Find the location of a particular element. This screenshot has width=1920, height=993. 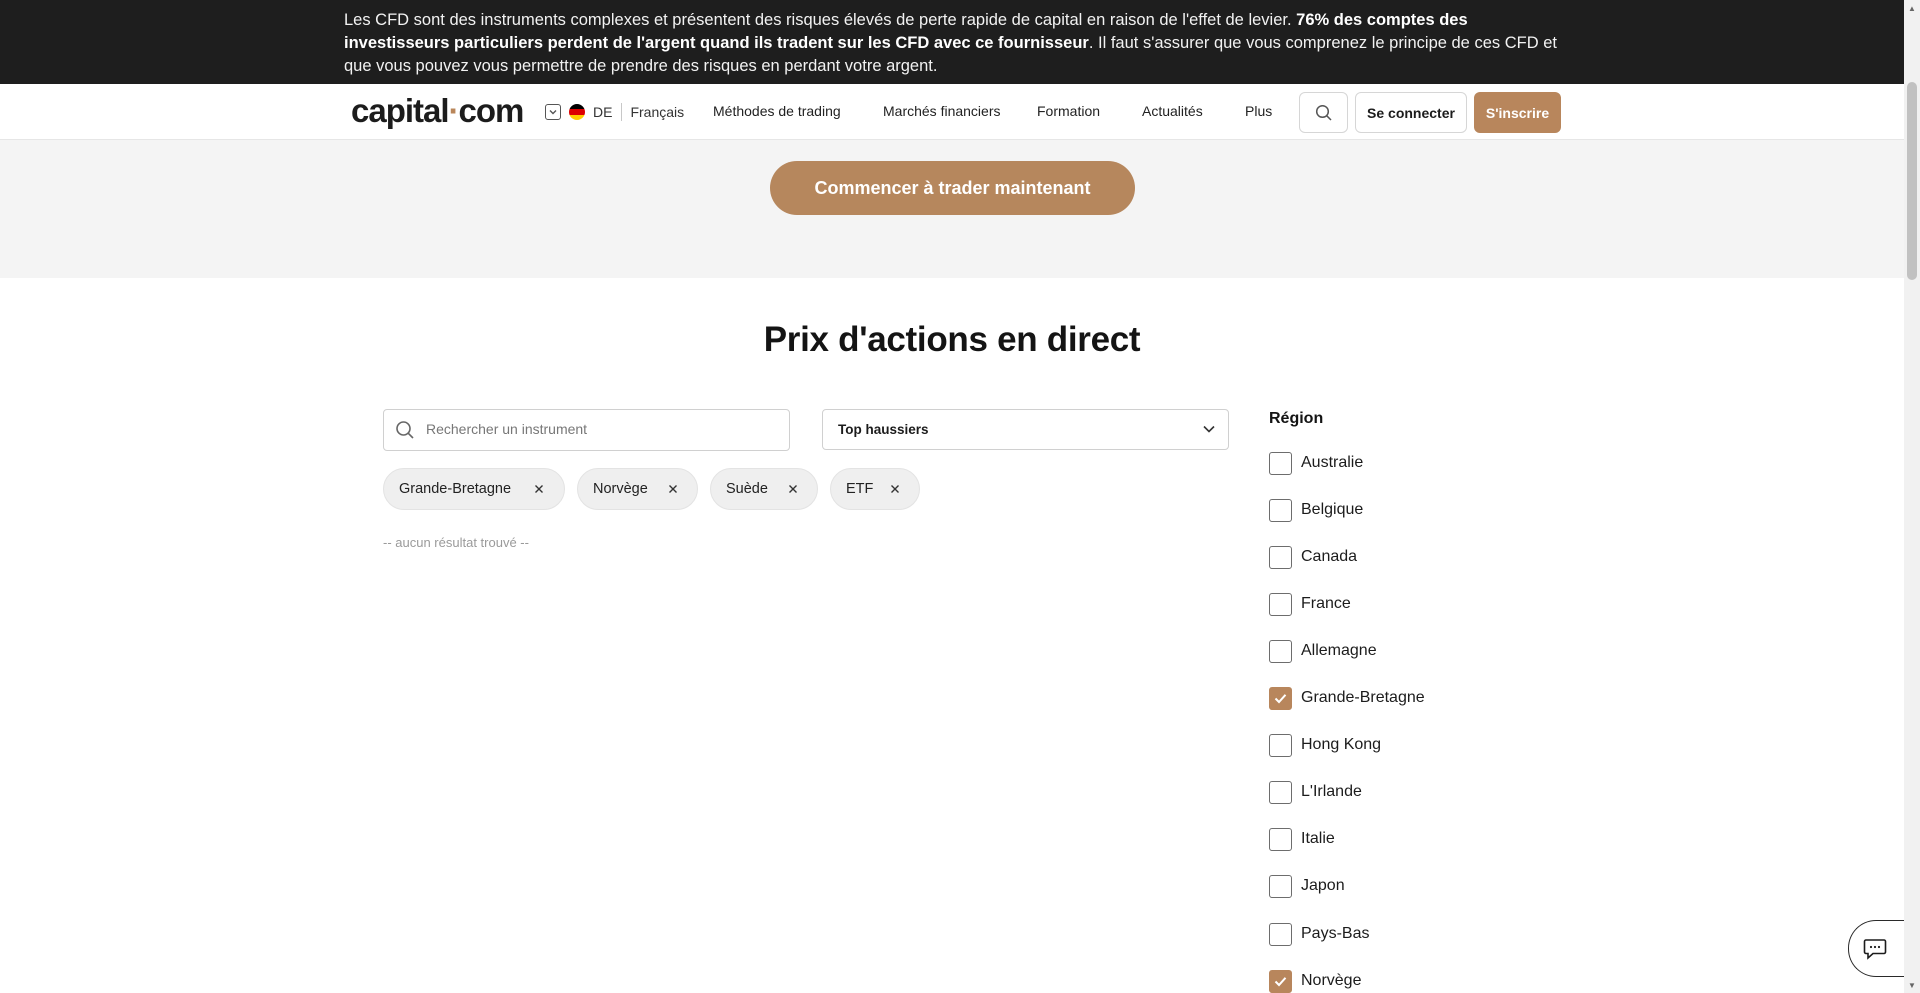

filter-chip-grande-bretagne: Grande-Bretagne is located at coordinates (474, 489).